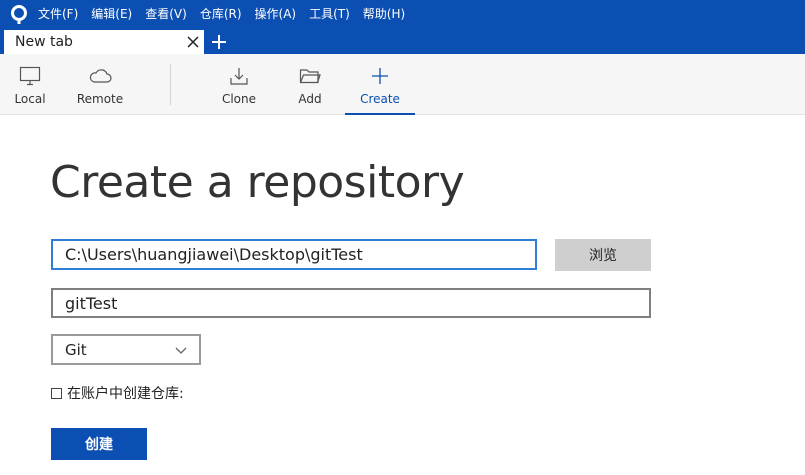 The width and height of the screenshot is (805, 475). I want to click on chevron-down-icon, so click(181, 349).